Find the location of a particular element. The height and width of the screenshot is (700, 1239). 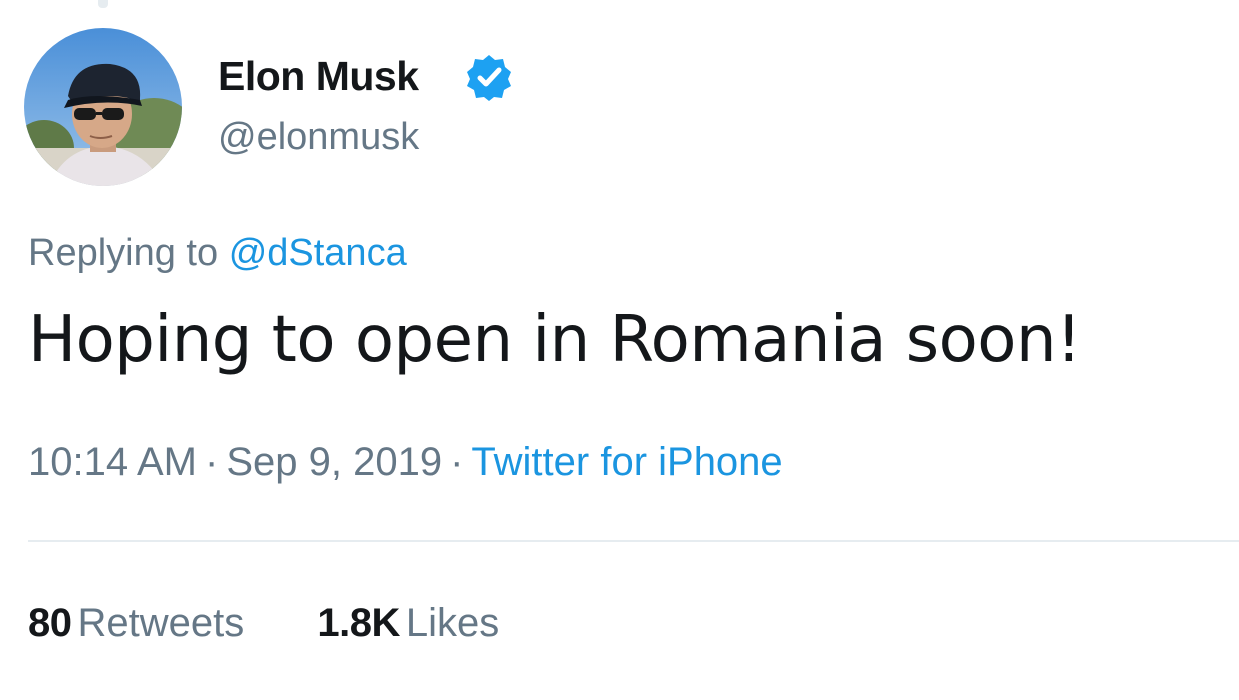

verified-badge-icon is located at coordinates (489, 78).